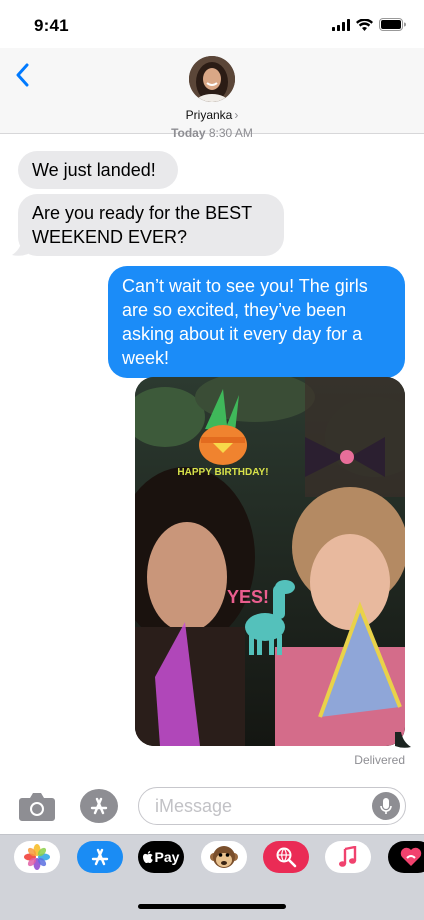 The image size is (424, 920). What do you see at coordinates (411, 856) in the screenshot?
I see `heart-touch-icon` at bounding box center [411, 856].